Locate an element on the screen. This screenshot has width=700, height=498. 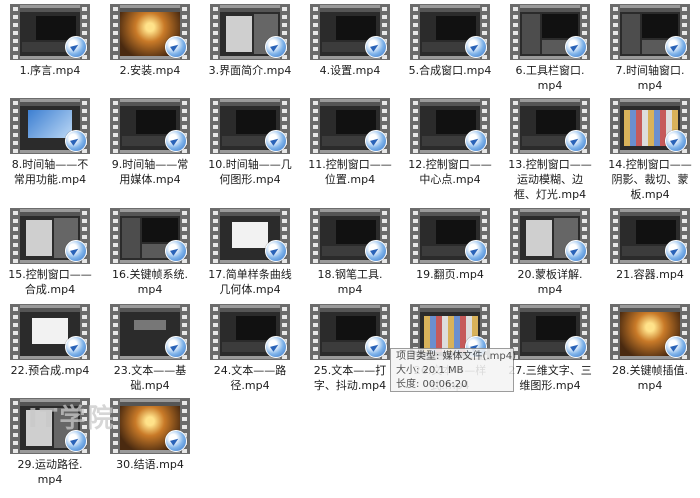
file-name: 4.设置.mp4 is located at coordinates (350, 70).